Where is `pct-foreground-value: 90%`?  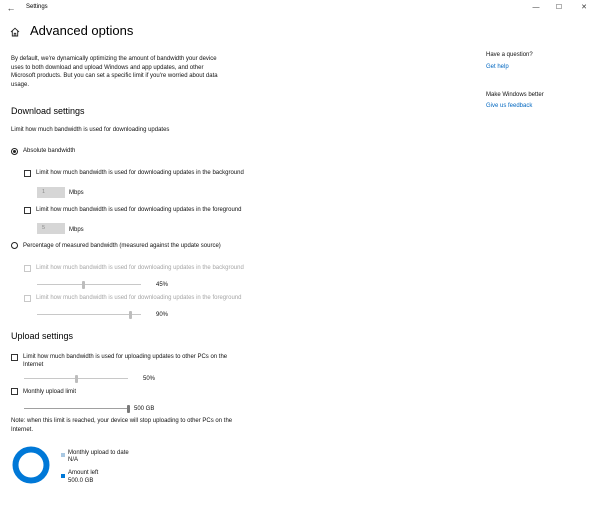
pct-foreground-value: 90% is located at coordinates (162, 315).